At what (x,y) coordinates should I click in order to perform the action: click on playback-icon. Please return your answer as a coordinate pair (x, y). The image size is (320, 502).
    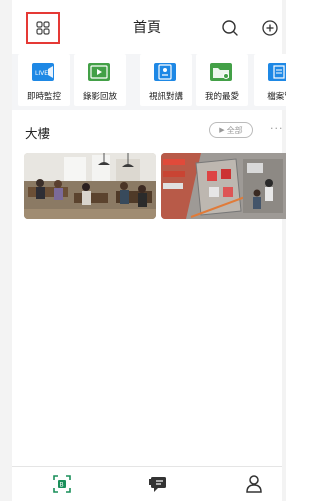
    Looking at the image, I should click on (99, 72).